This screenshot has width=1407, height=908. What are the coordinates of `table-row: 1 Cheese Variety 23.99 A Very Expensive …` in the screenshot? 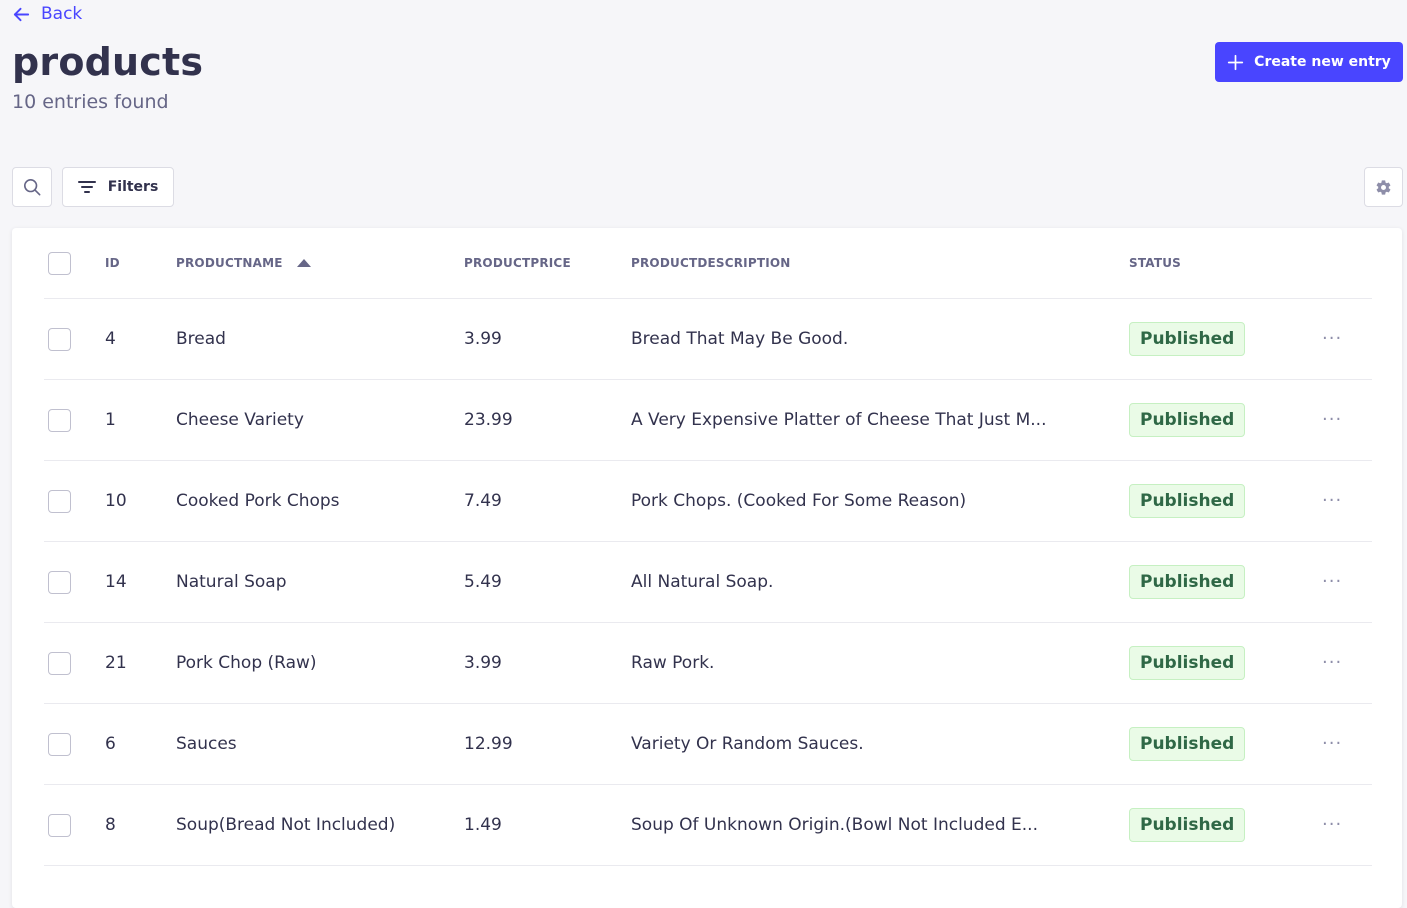 It's located at (708, 420).